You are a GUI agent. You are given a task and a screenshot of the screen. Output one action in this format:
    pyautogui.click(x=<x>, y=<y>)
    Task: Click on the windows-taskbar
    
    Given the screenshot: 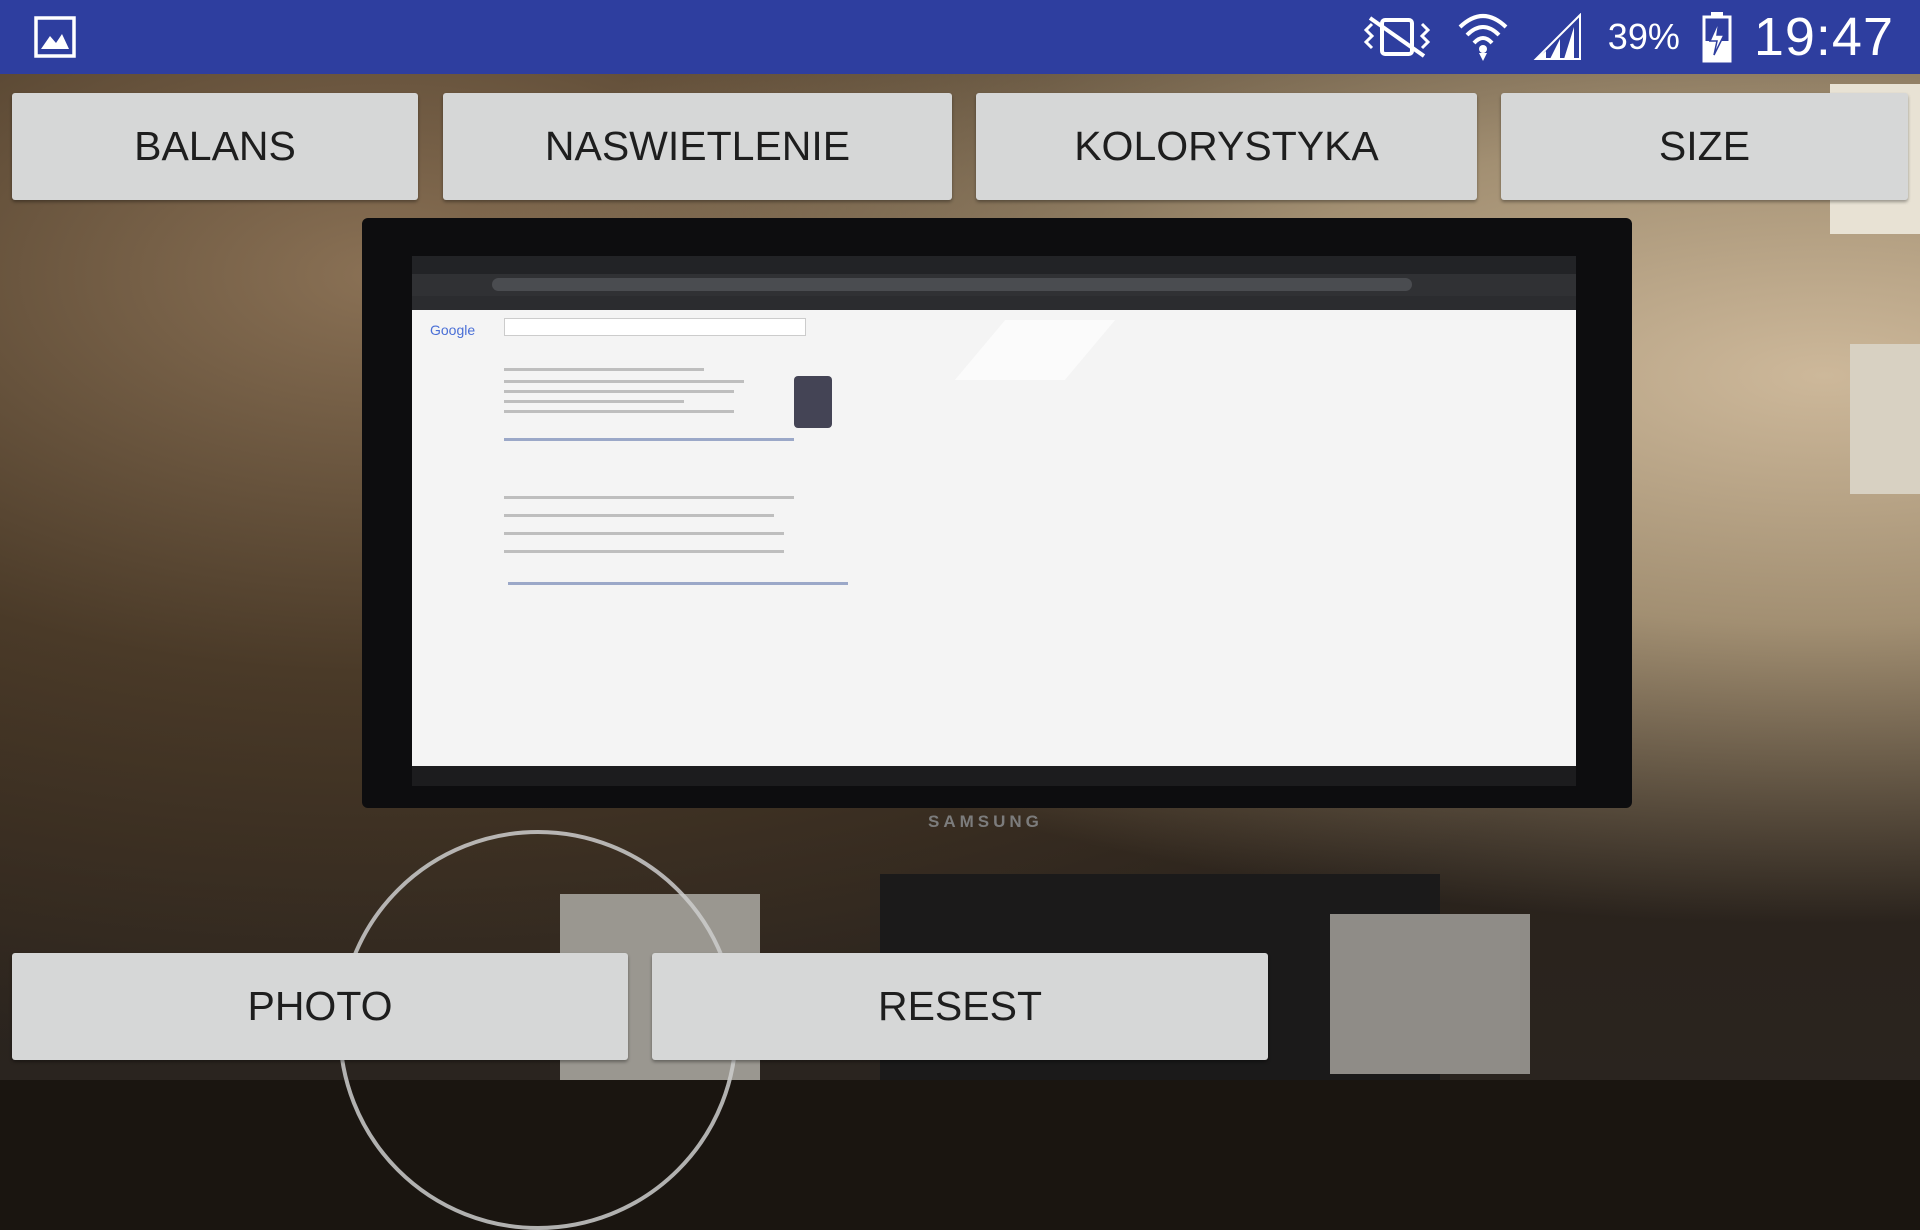 What is the action you would take?
    pyautogui.click(x=994, y=776)
    